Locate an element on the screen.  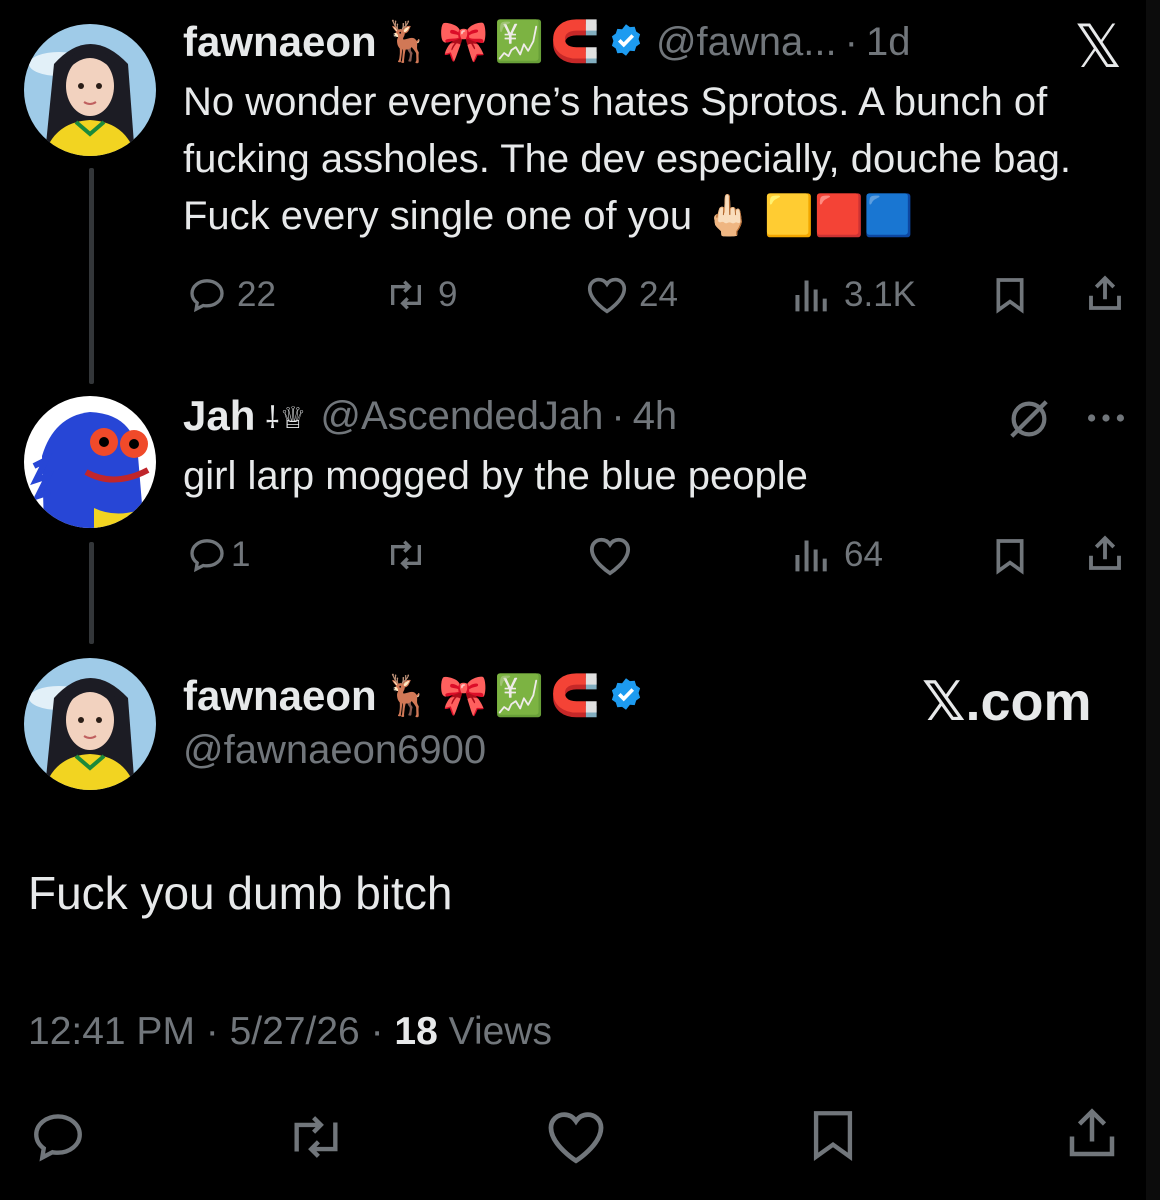
grok-icon is located at coordinates (1029, 421).